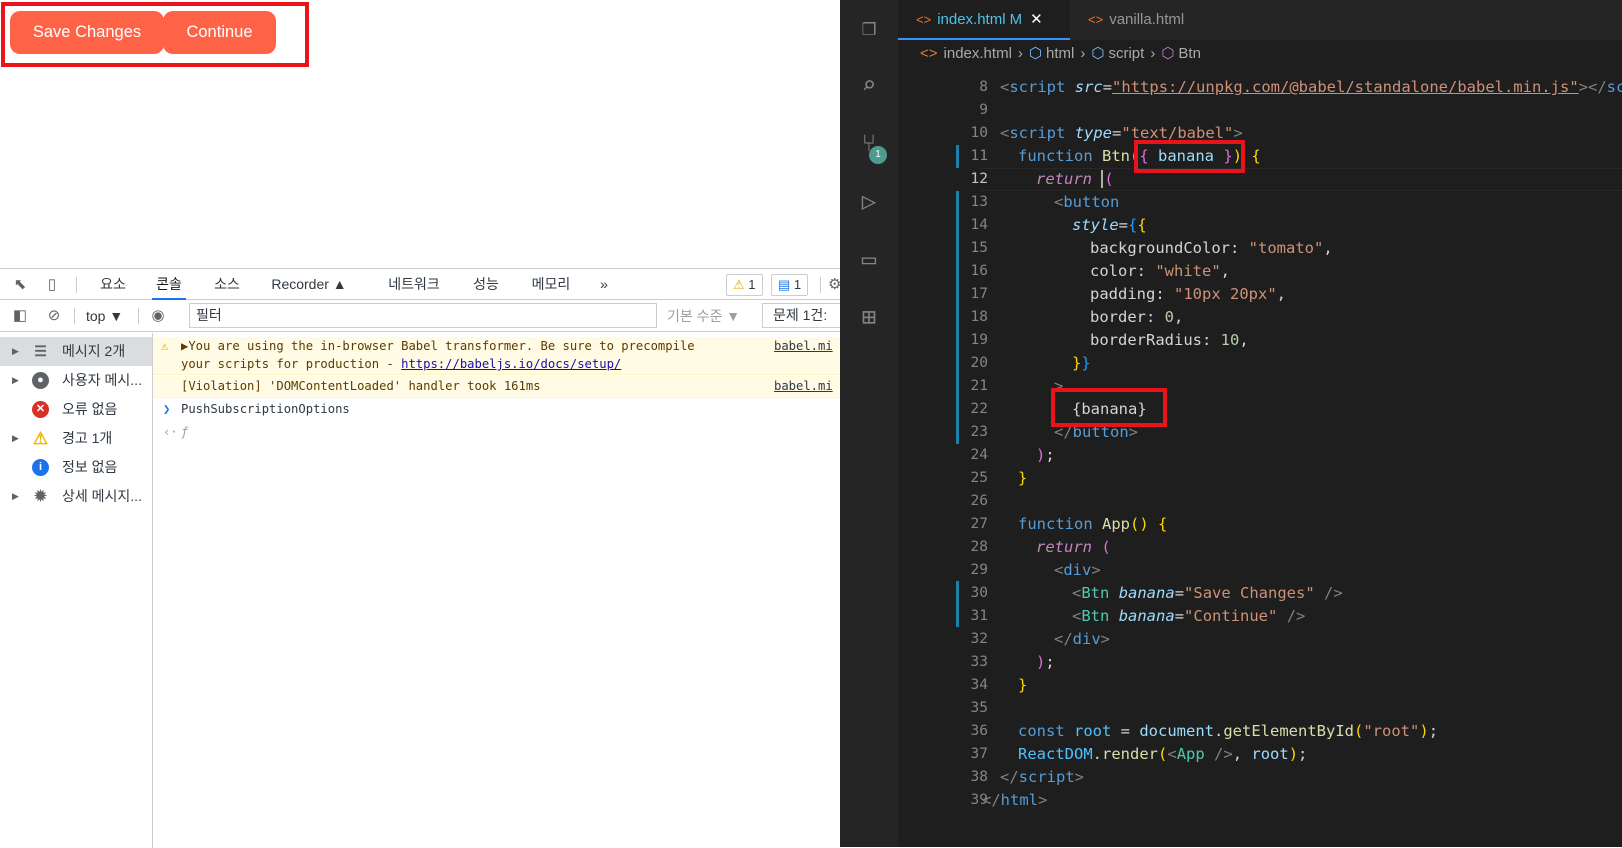  Describe the element at coordinates (979, 478) in the screenshot. I see `line-number: 25` at that location.